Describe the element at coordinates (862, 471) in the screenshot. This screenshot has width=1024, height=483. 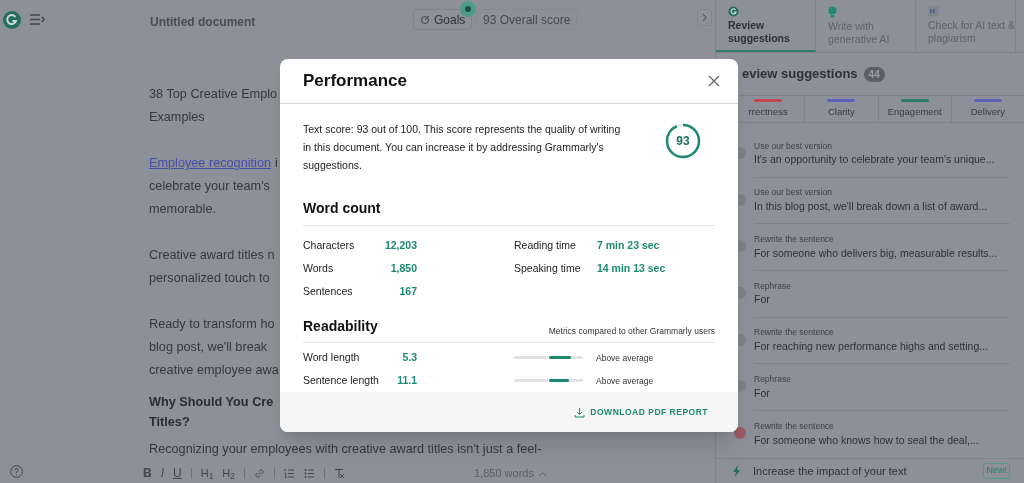
I see `promo-text: Increase the impact of your text` at that location.